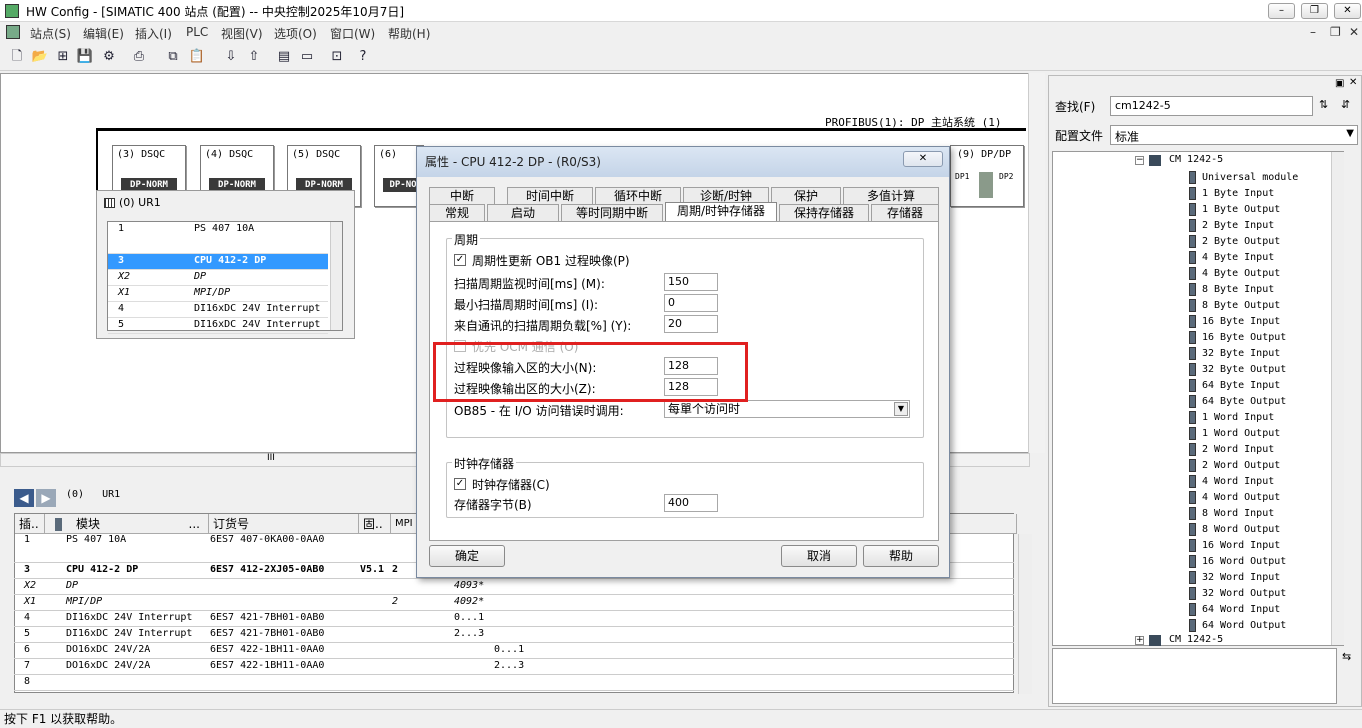  I want to click on menu-plc: PLC, so click(197, 32).